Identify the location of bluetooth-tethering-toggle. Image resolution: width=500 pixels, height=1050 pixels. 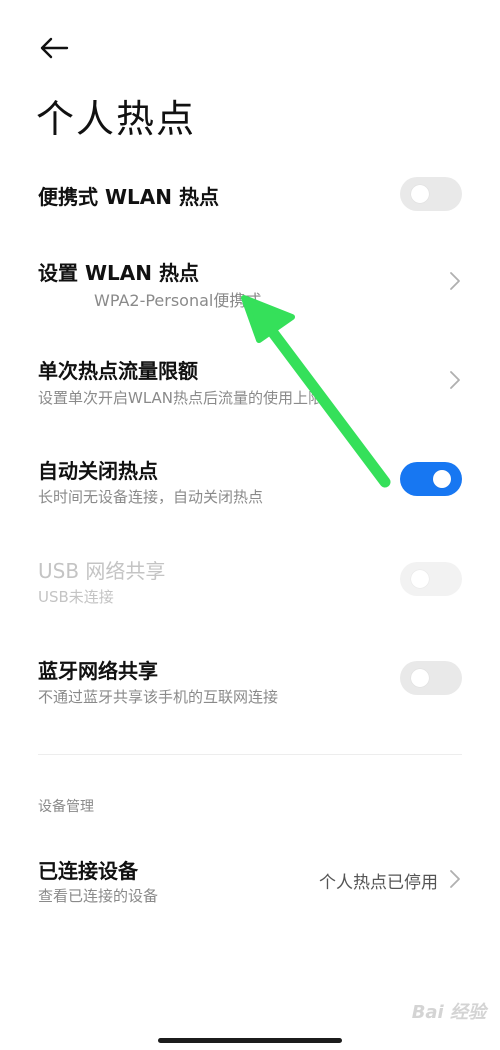
(431, 678).